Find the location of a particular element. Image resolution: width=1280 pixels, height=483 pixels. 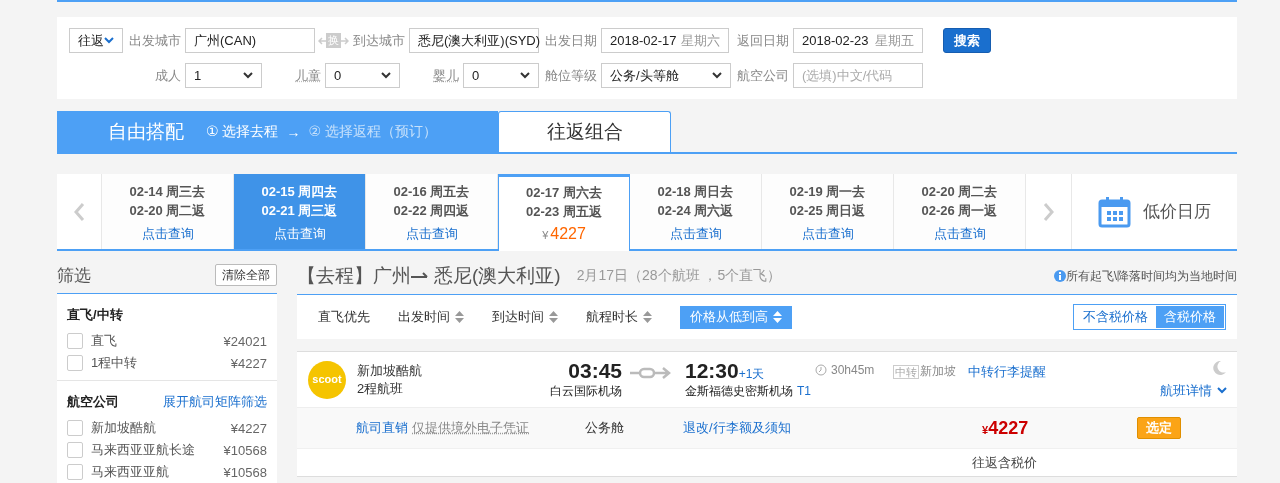

return-date-label: 返回日期 is located at coordinates (763, 40).